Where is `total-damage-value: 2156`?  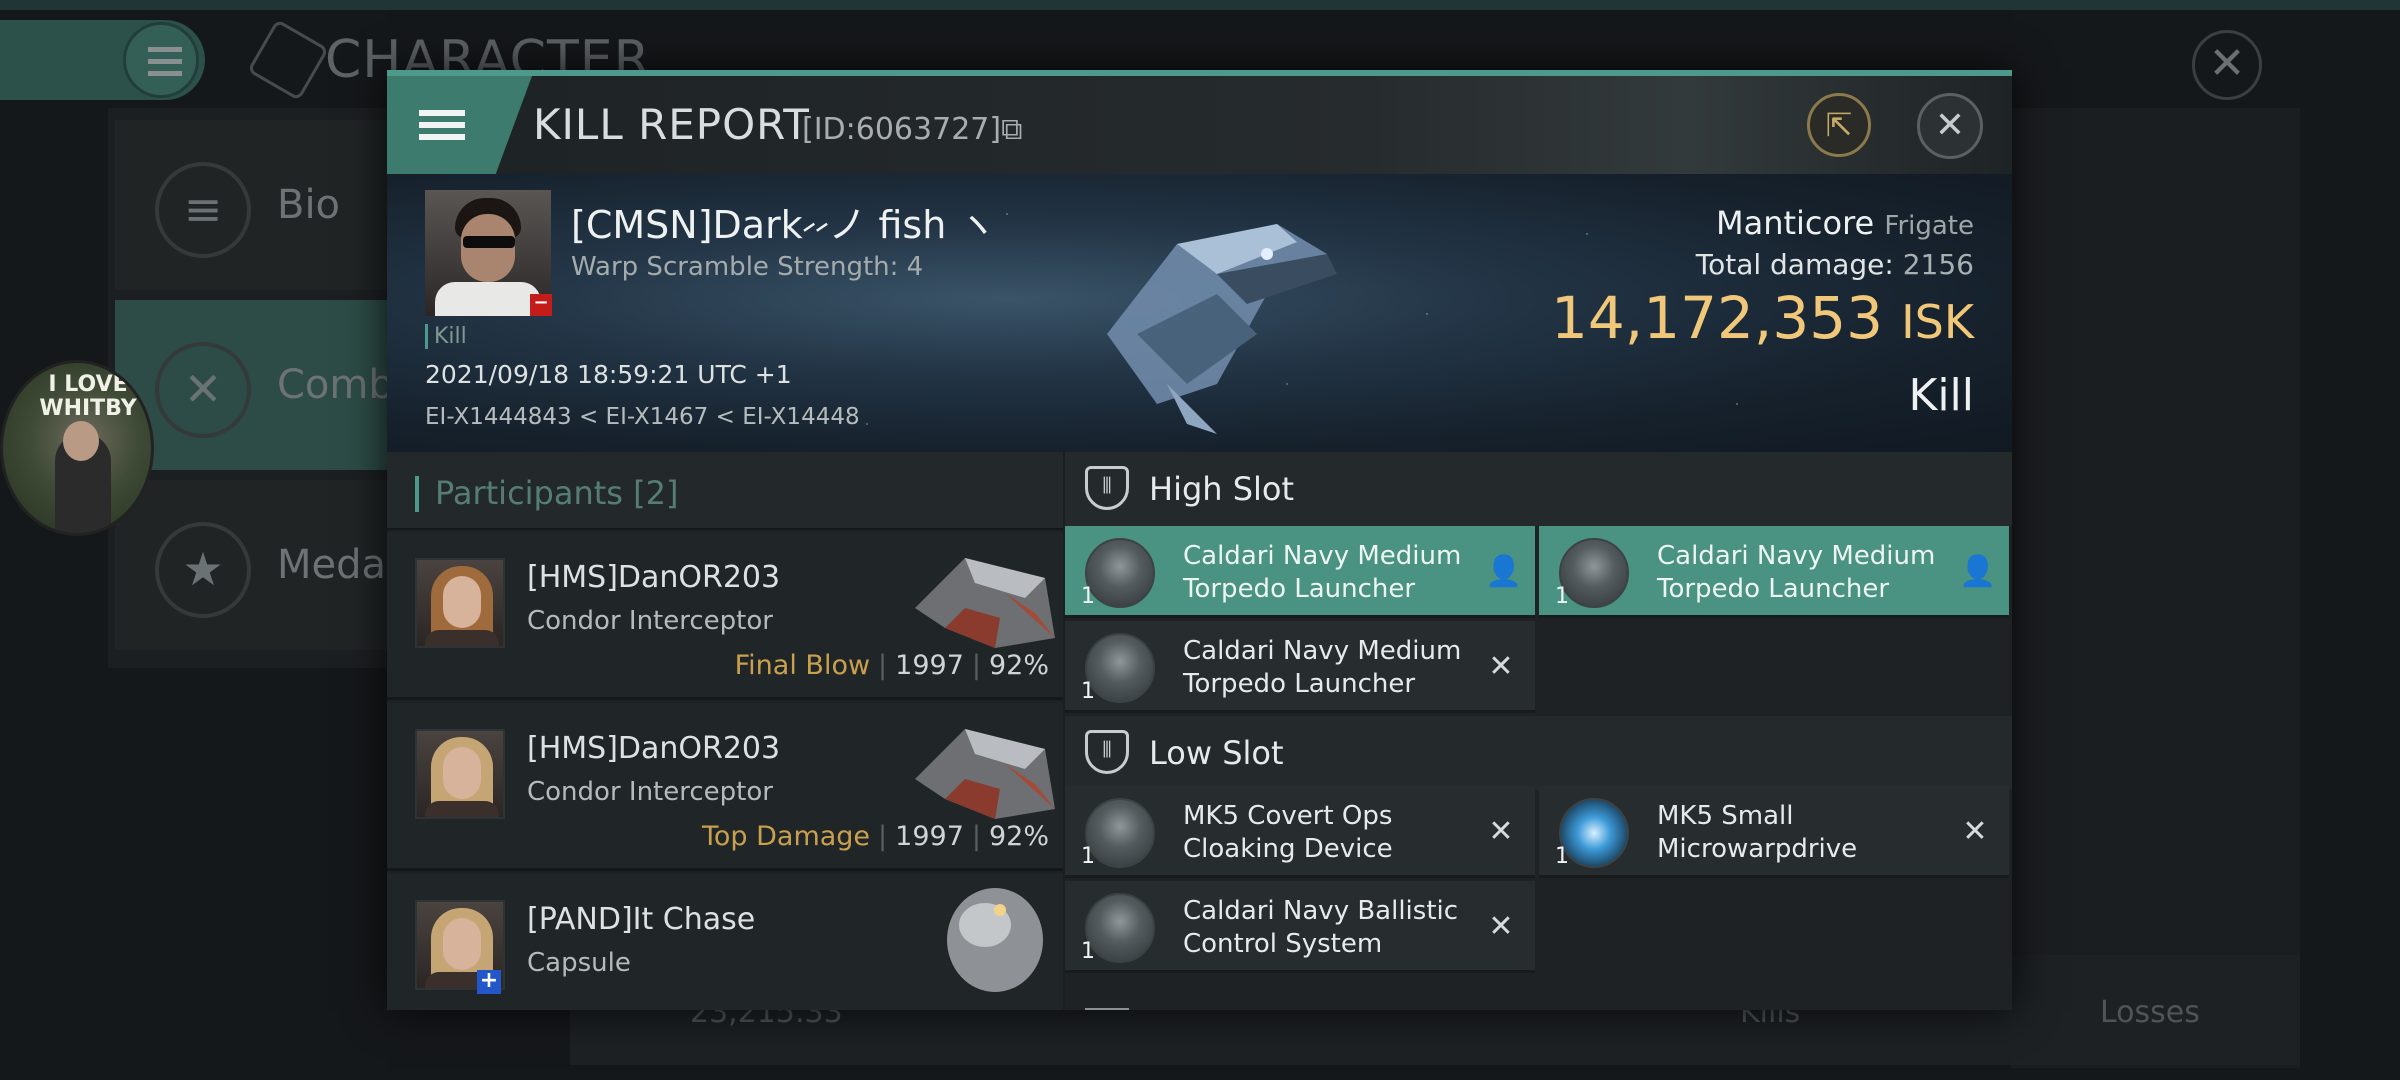 total-damage-value: 2156 is located at coordinates (1938, 264).